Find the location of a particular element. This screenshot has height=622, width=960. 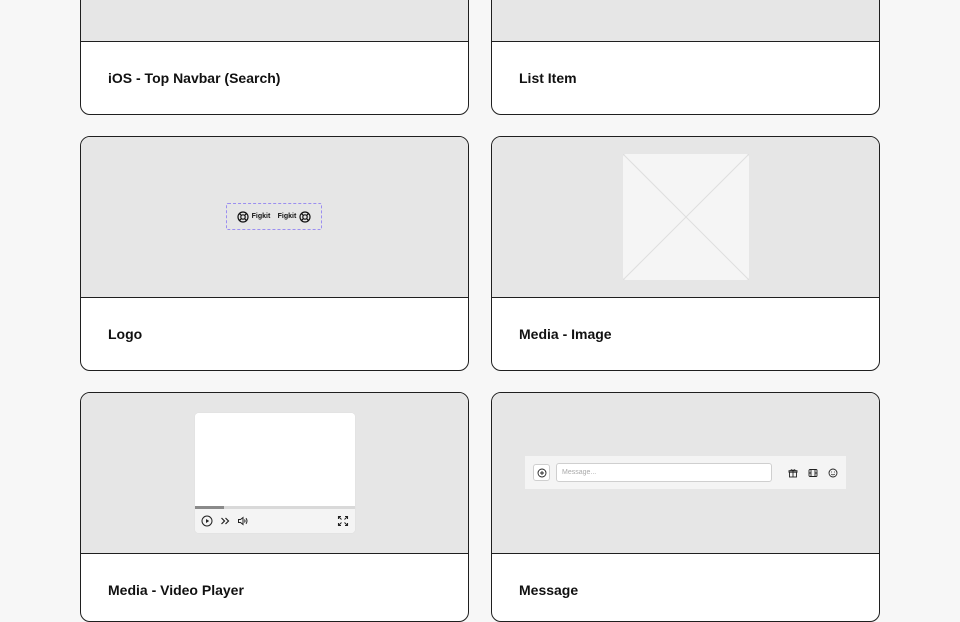

fast-forward-icon is located at coordinates (225, 521).